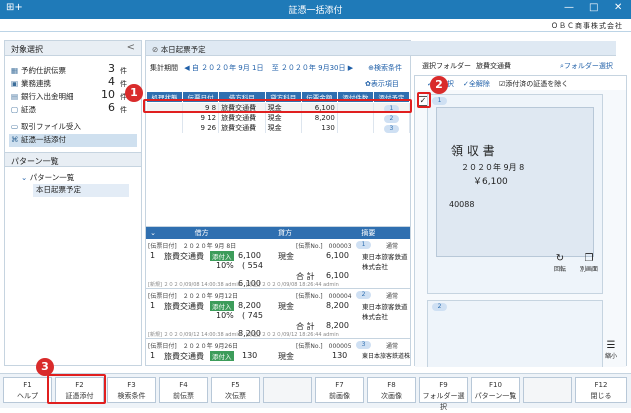 Image resolution: width=631 pixels, height=413 pixels. I want to click on close-window-button: ✕, so click(618, 7).